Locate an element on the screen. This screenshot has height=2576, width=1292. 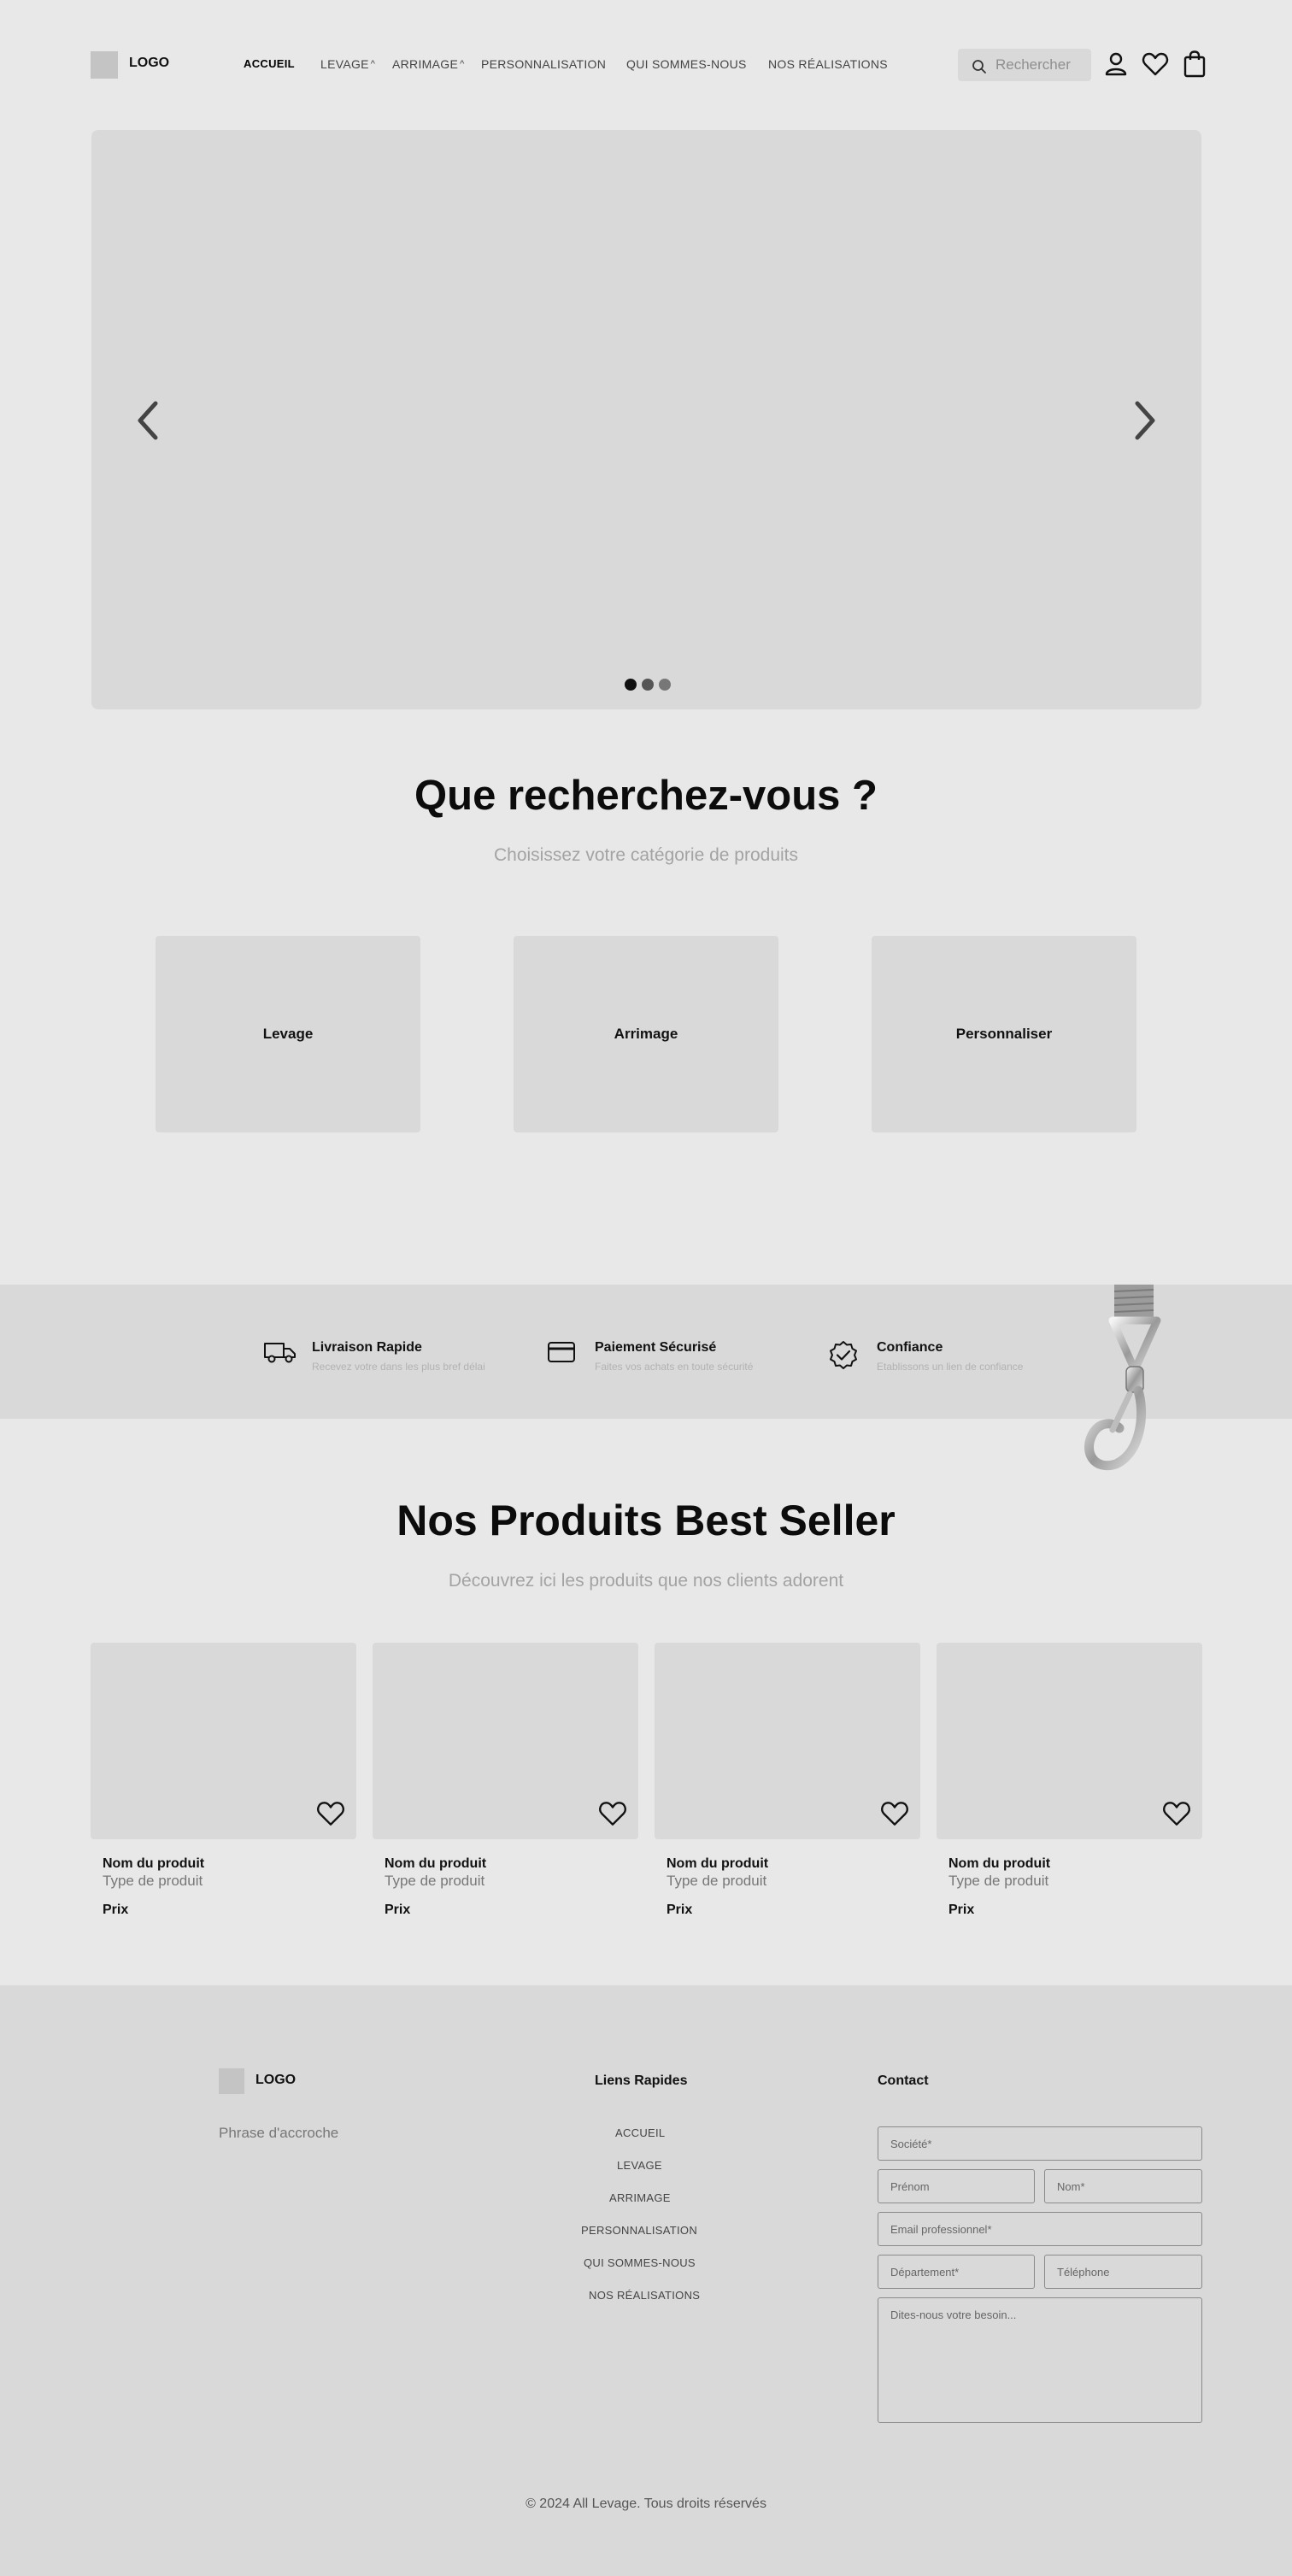
feature-subtitle: Recevez votre dans les plus bref délai is located at coordinates (398, 1367).